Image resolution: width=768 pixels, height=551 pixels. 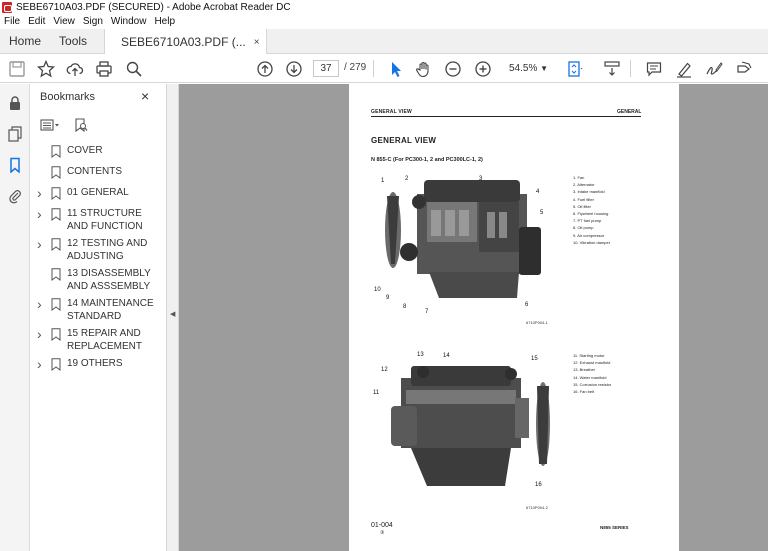 What do you see at coordinates (94, 171) in the screenshot?
I see `bookmark-label: CONTENTS` at bounding box center [94, 171].